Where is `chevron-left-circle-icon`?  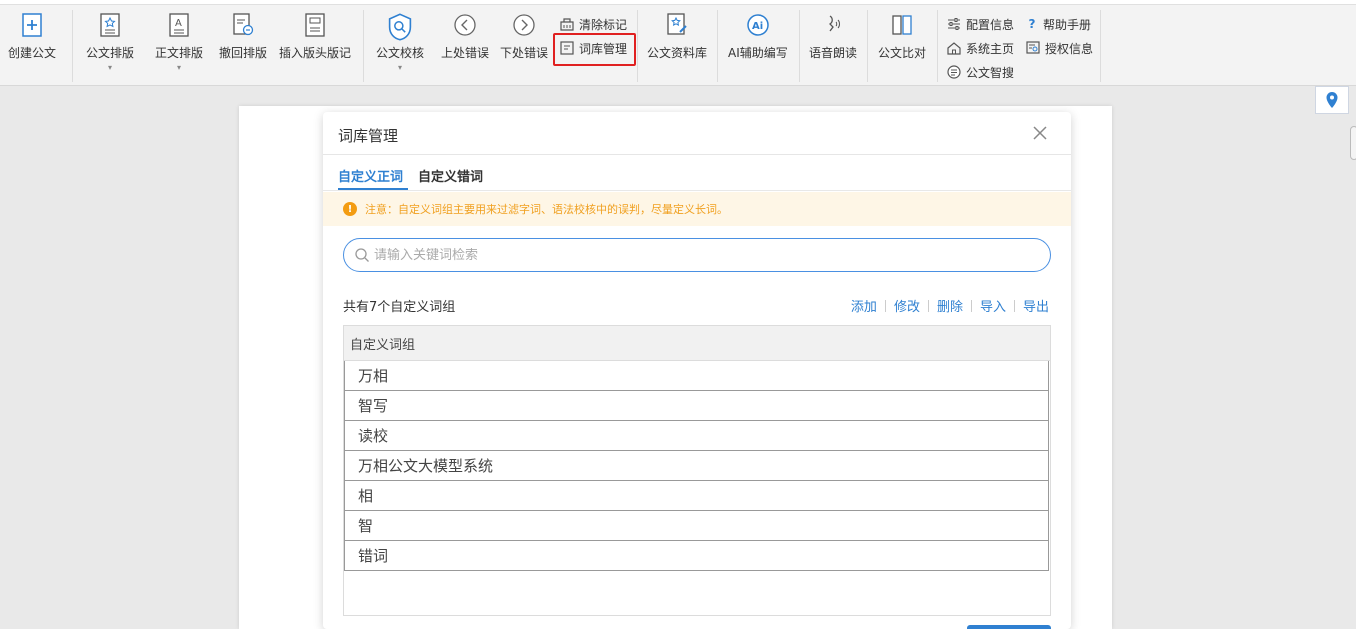 chevron-left-circle-icon is located at coordinates (465, 25).